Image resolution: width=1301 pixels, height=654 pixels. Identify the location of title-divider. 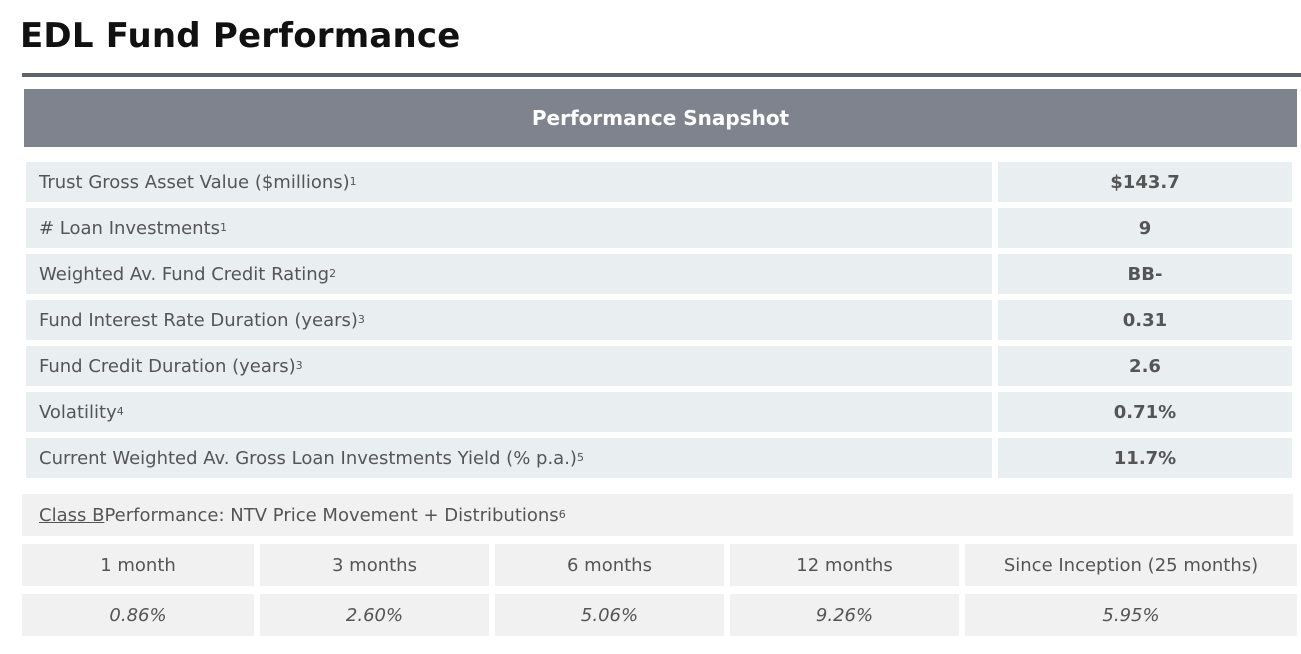
(661, 75).